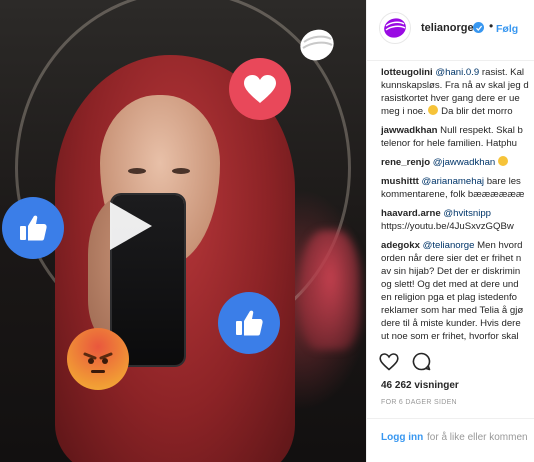 The image size is (534, 462). What do you see at coordinates (449, 297) in the screenshot?
I see `comment-line: en religion pga et plag istedenfo` at bounding box center [449, 297].